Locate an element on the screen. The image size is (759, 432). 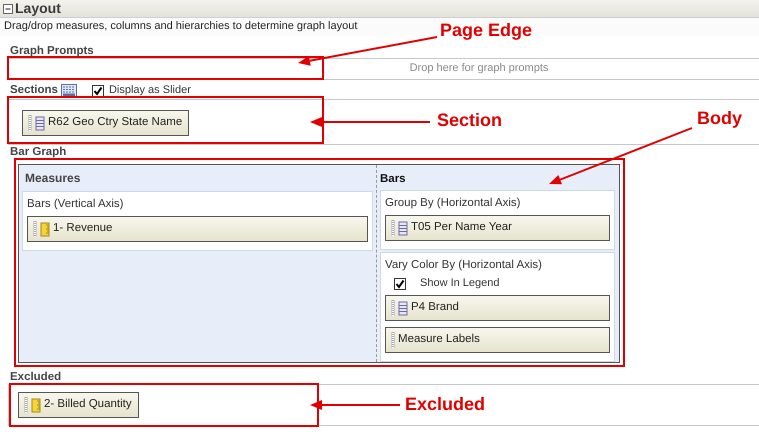
column-chip: T05 Per Name Year is located at coordinates (497, 228).